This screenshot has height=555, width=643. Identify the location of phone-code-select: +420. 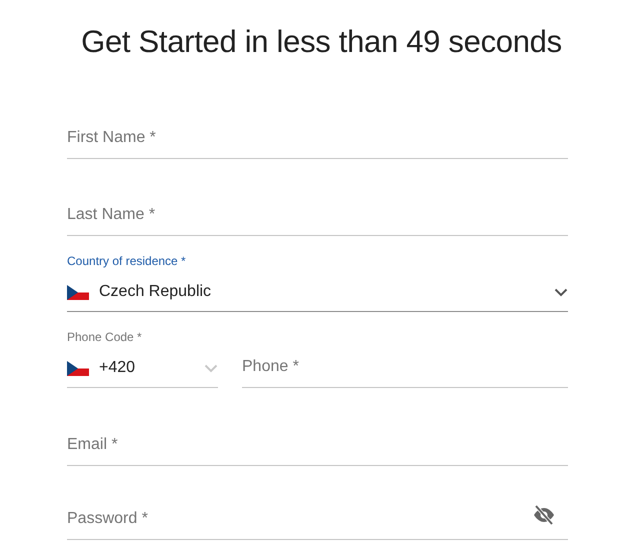
(142, 369).